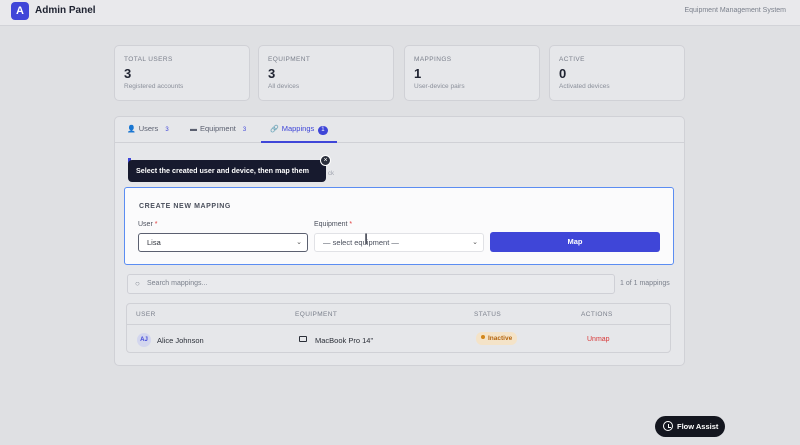  I want to click on search-icon: ○, so click(137, 283).